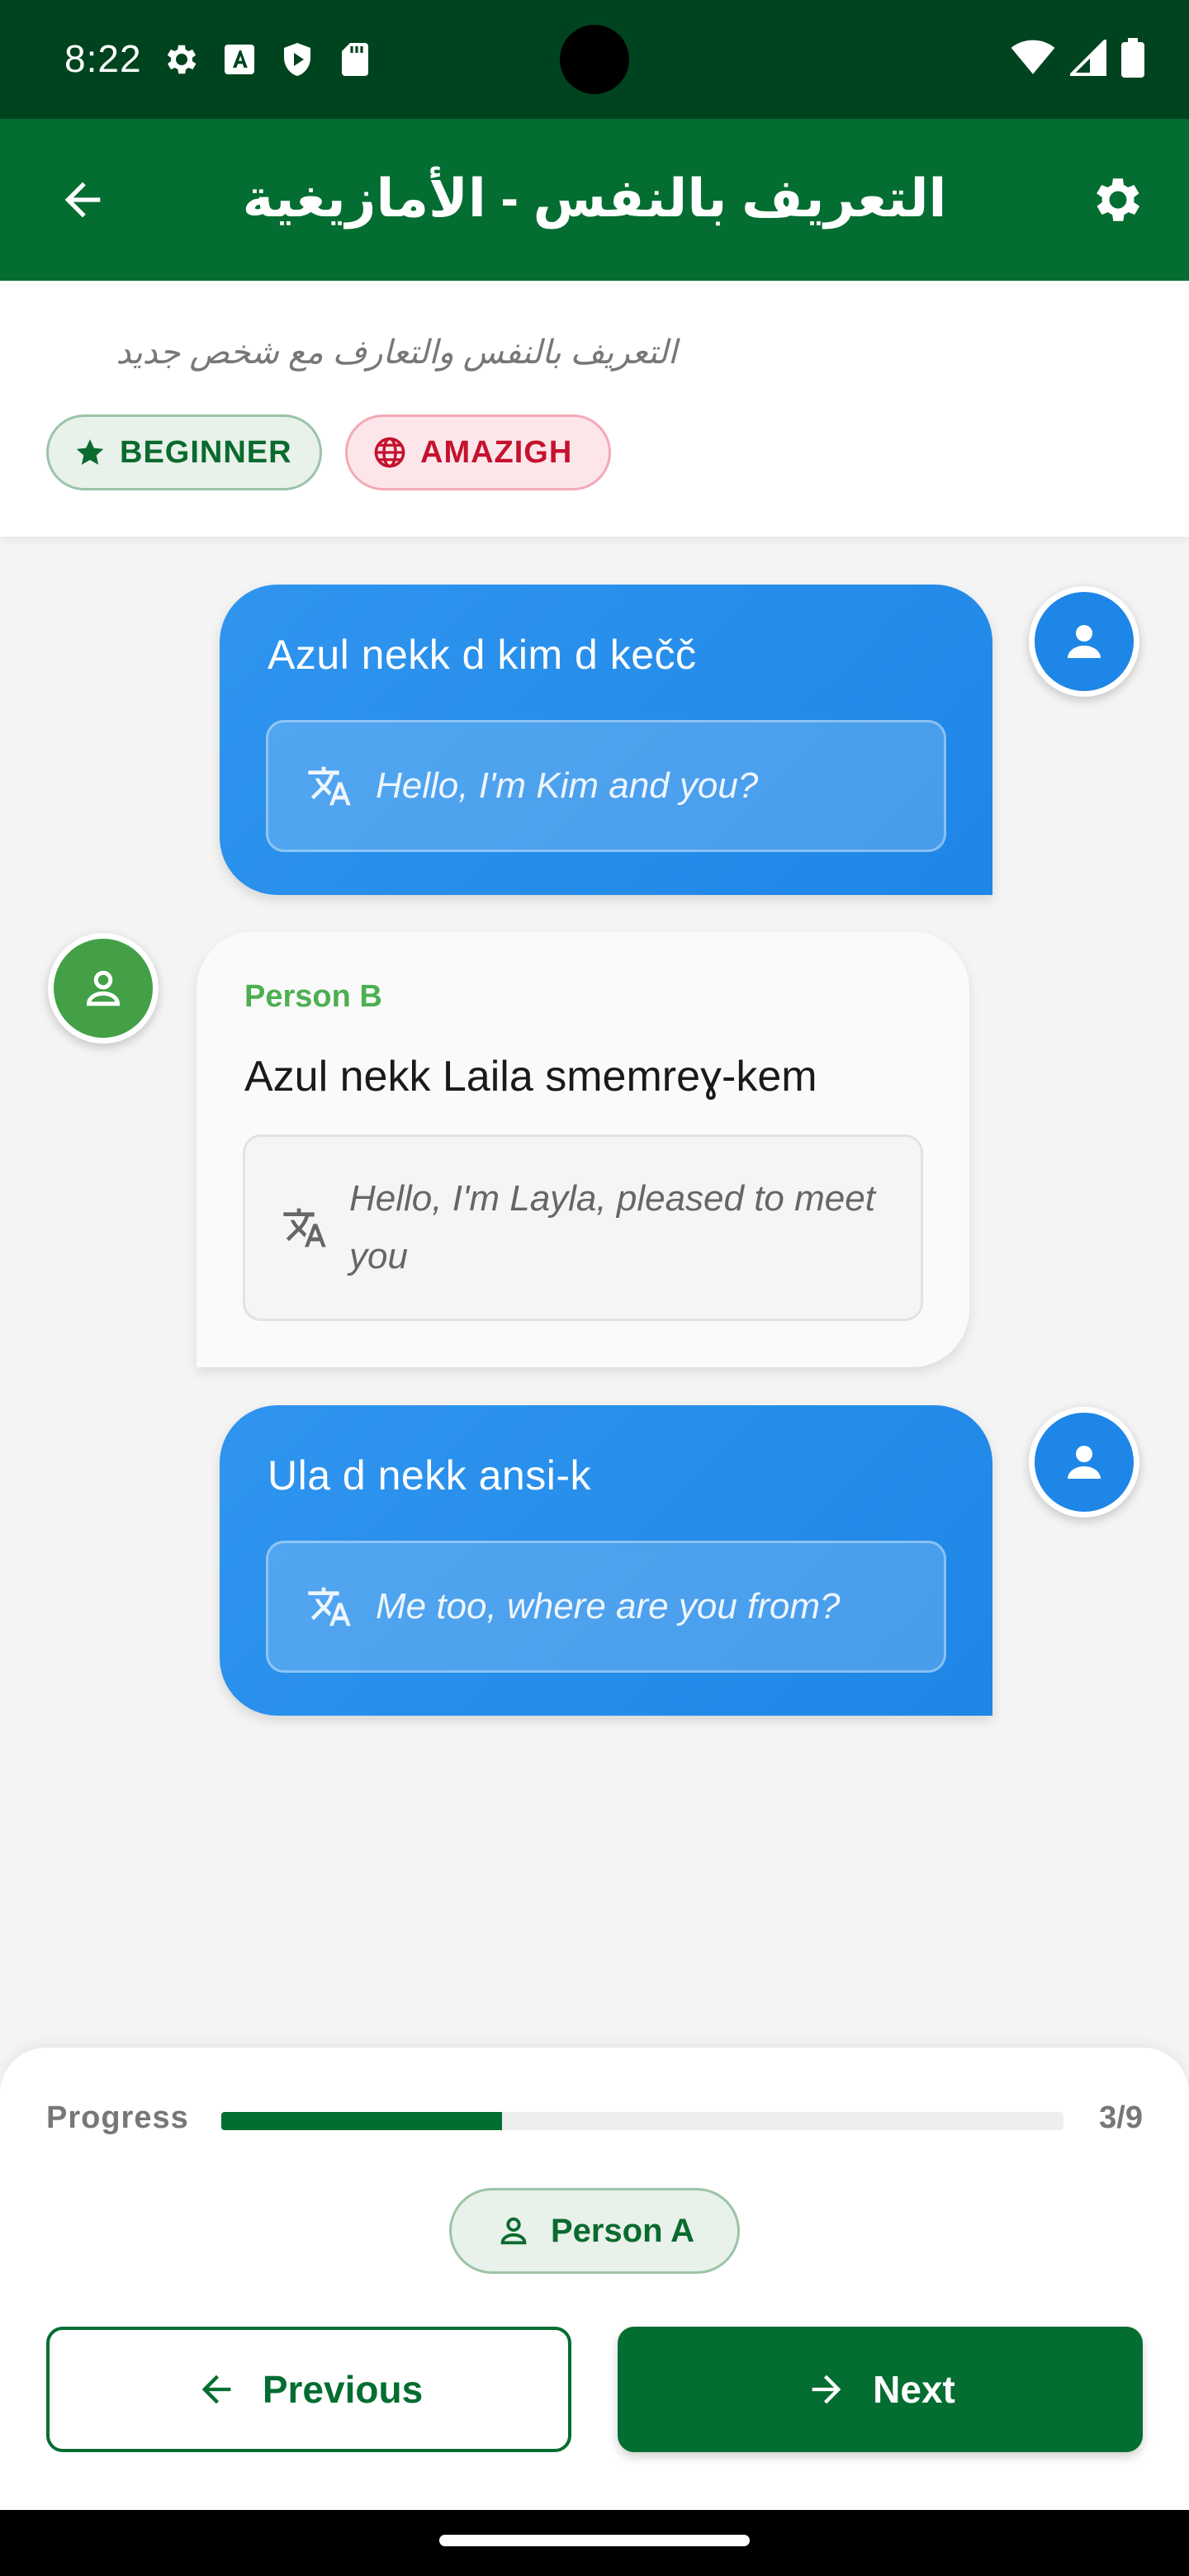  What do you see at coordinates (206, 452) in the screenshot?
I see `level-label: BEGINNER` at bounding box center [206, 452].